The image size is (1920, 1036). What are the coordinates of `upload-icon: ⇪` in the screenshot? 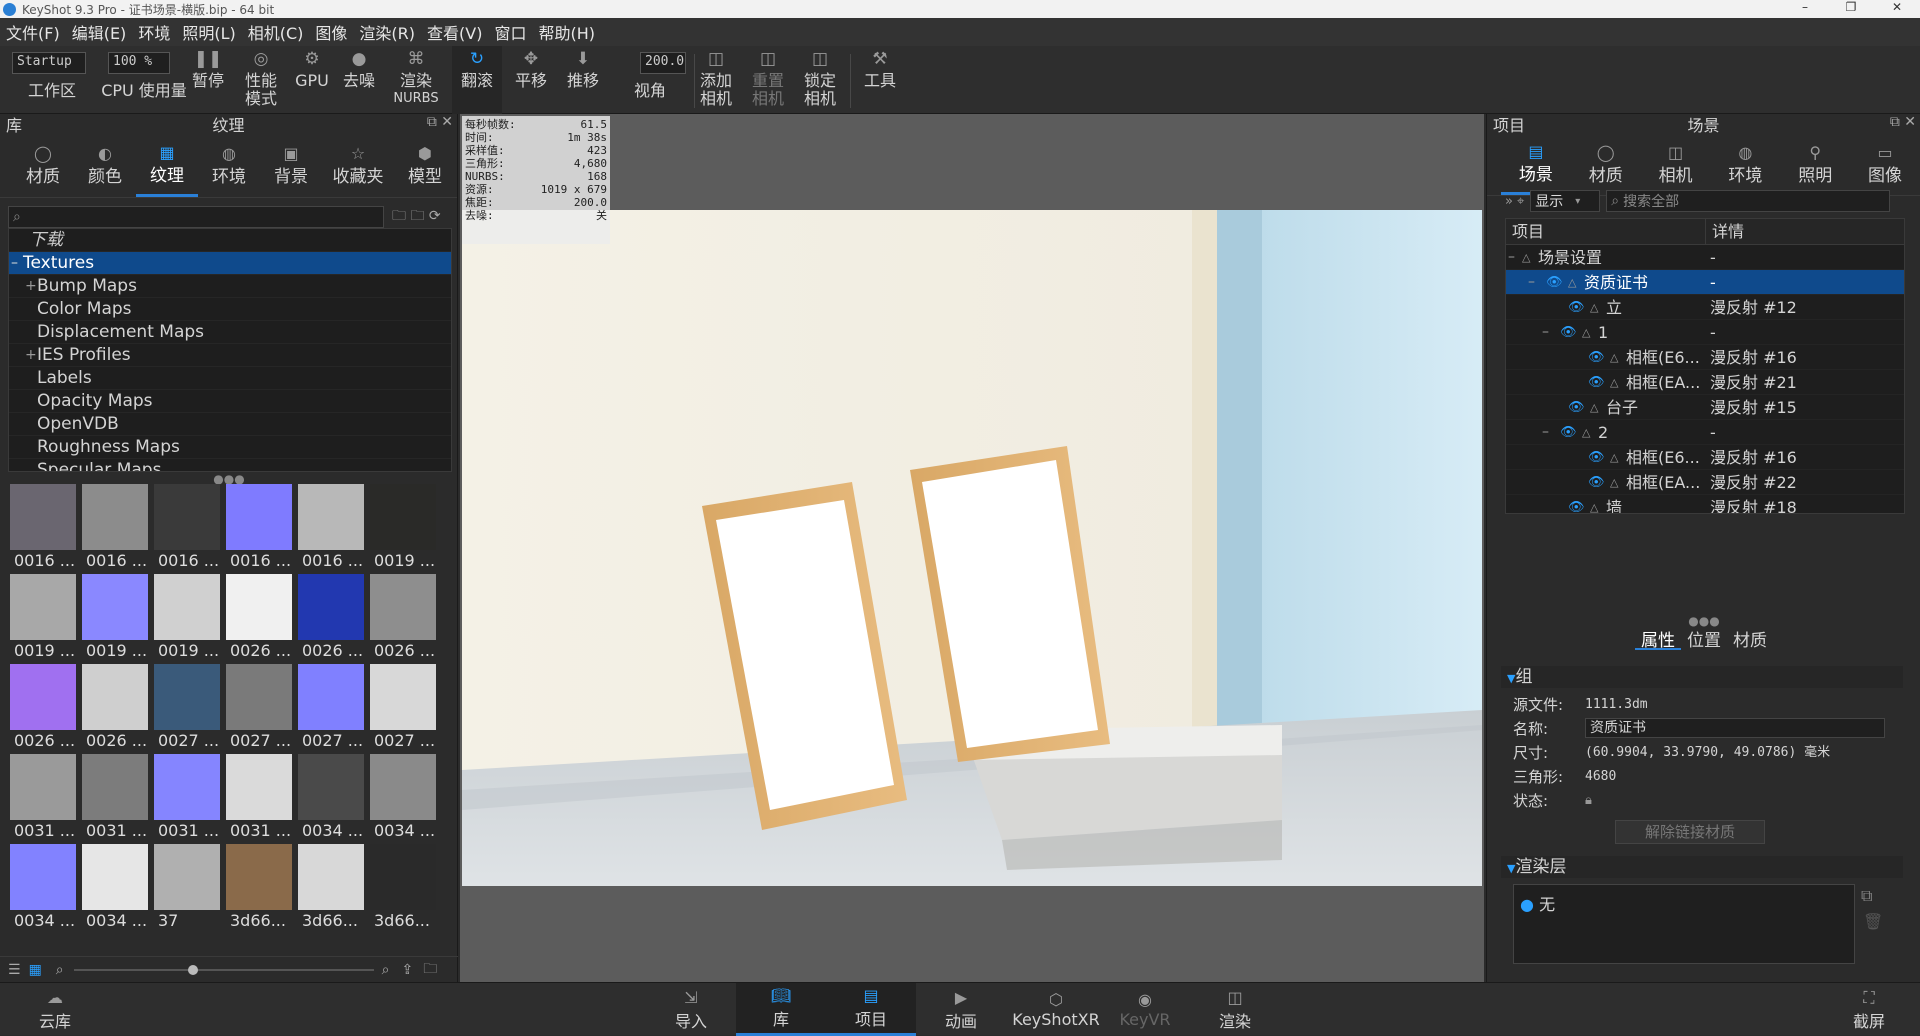 It's located at (407, 970).